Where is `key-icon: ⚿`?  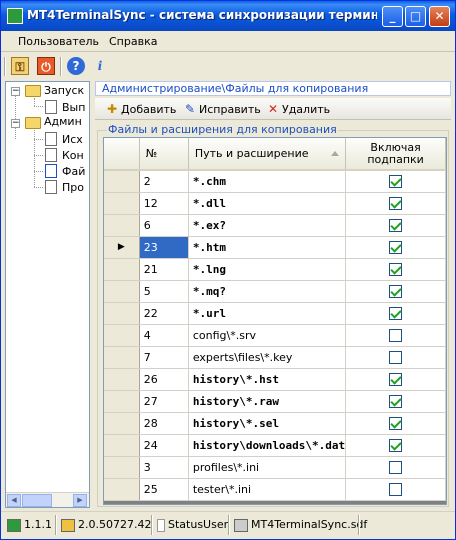
key-icon: ⚿ is located at coordinates (20, 66).